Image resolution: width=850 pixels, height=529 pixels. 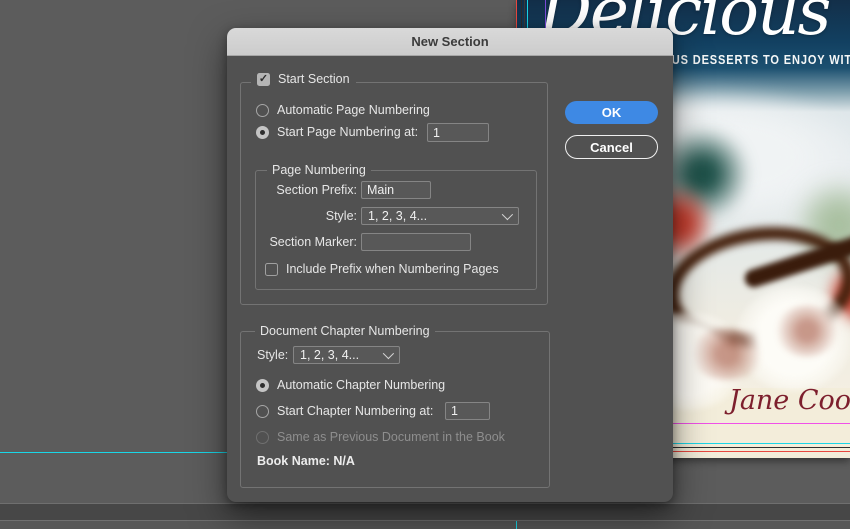 I want to click on same-as-previous-row: Same as Previous Document in the Book, so click(x=380, y=437).